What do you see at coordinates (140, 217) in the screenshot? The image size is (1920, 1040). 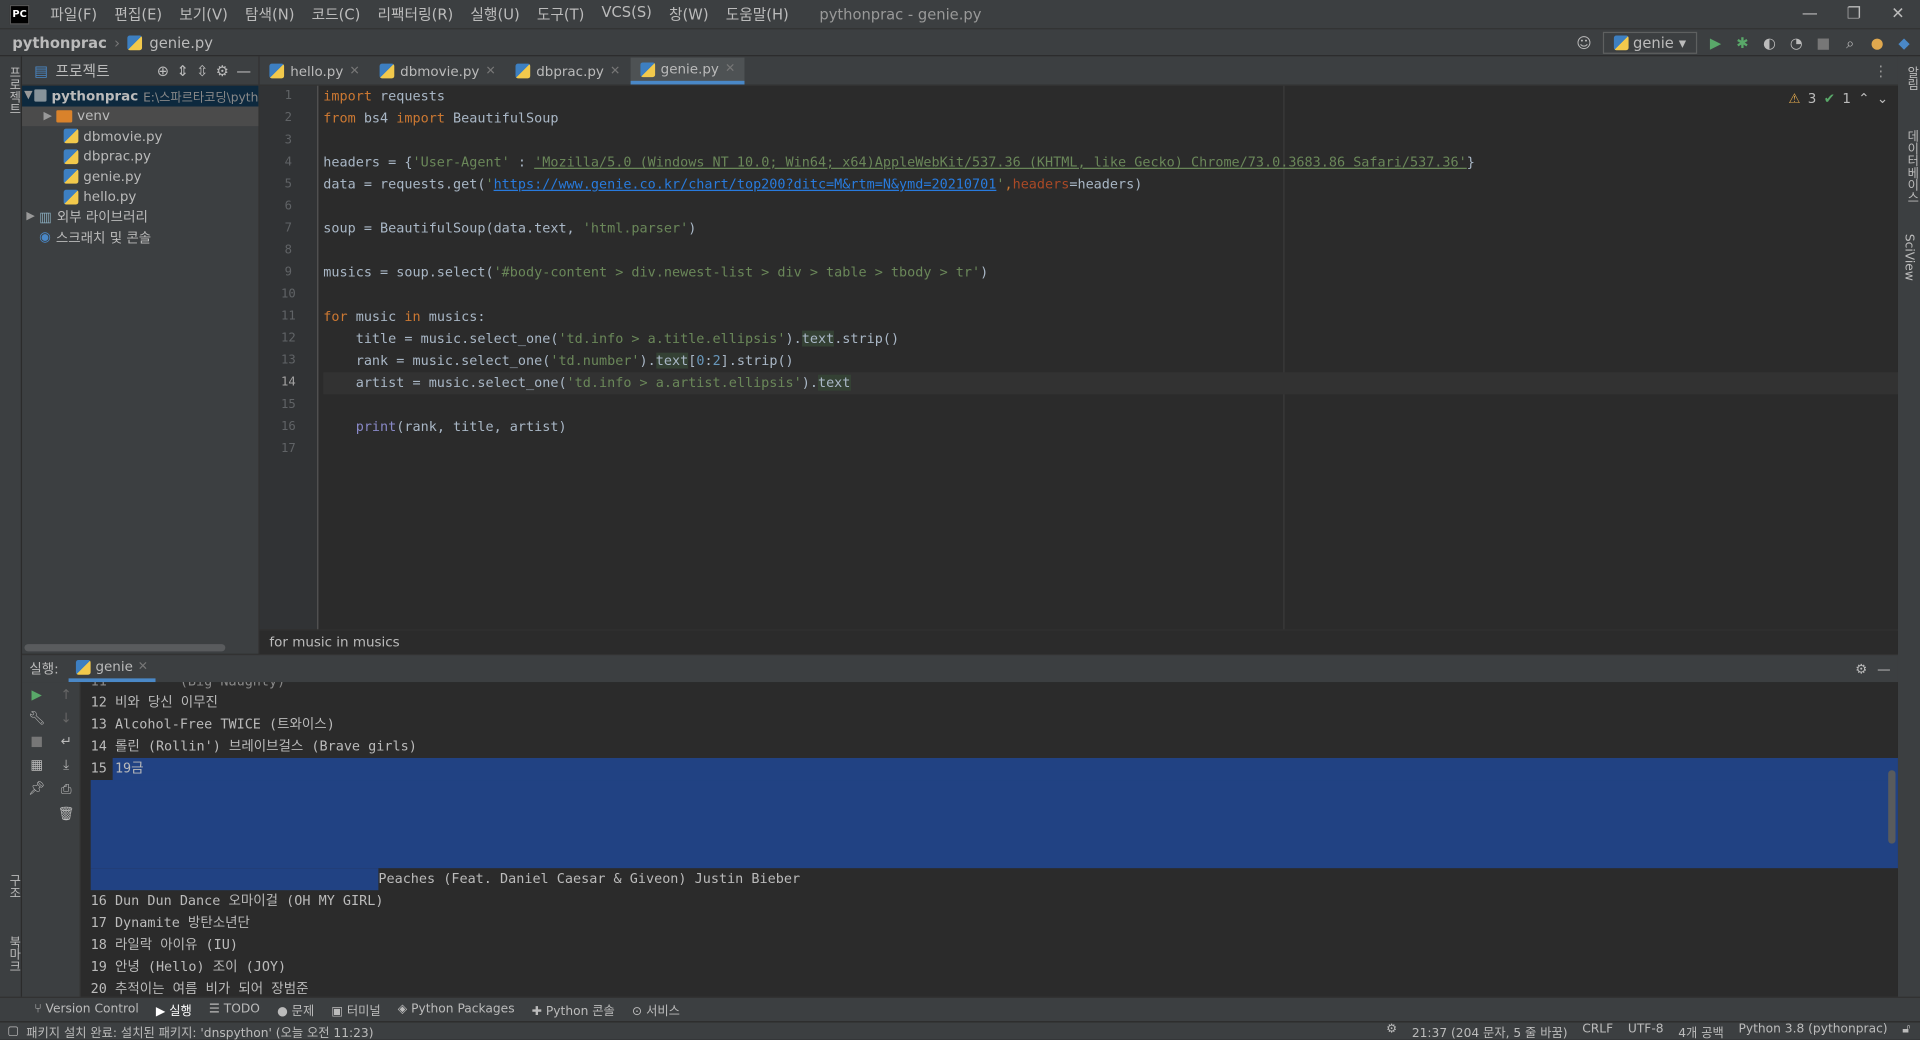 I see `tree-item-external-libraries: ▶ ▥ 외부 라이브러리` at bounding box center [140, 217].